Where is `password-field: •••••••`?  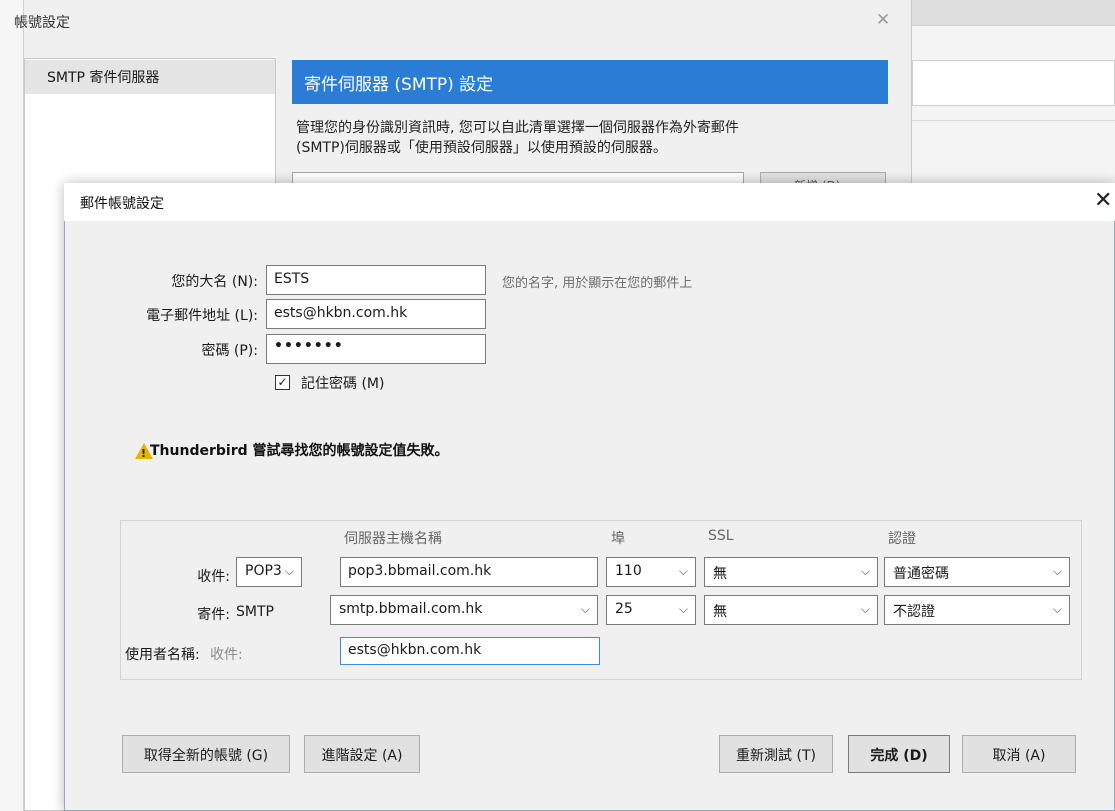
password-field: ••••••• is located at coordinates (376, 349).